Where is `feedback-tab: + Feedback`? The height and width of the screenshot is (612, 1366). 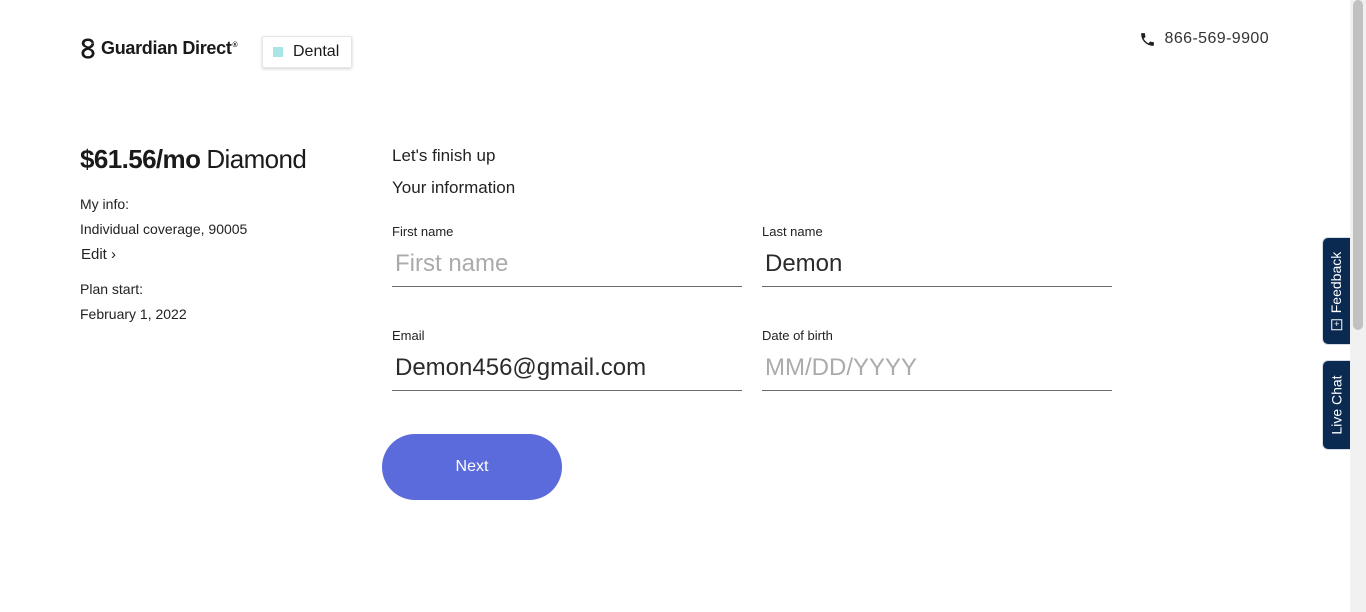
feedback-tab: + Feedback is located at coordinates (1336, 291).